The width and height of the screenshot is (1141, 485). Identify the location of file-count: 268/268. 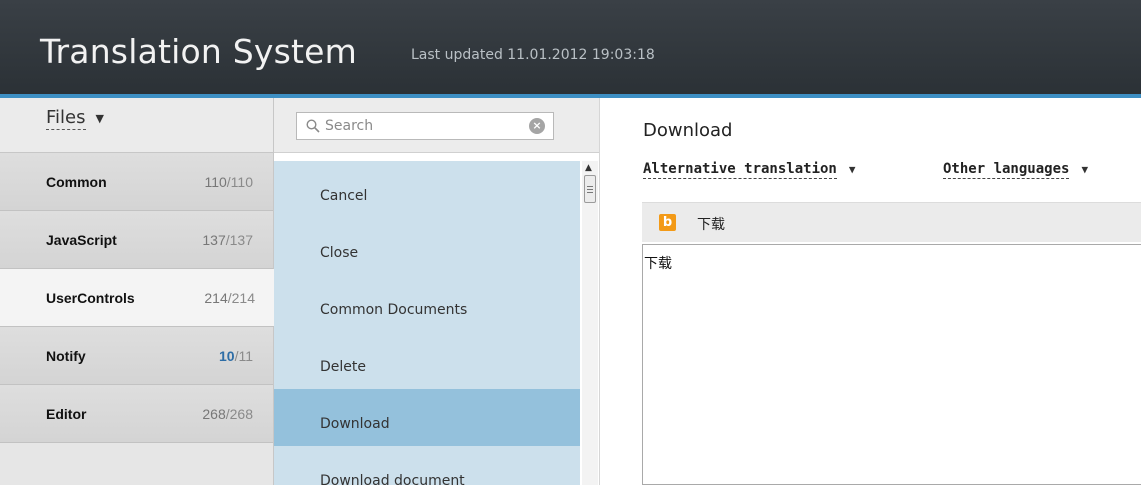
(227, 414).